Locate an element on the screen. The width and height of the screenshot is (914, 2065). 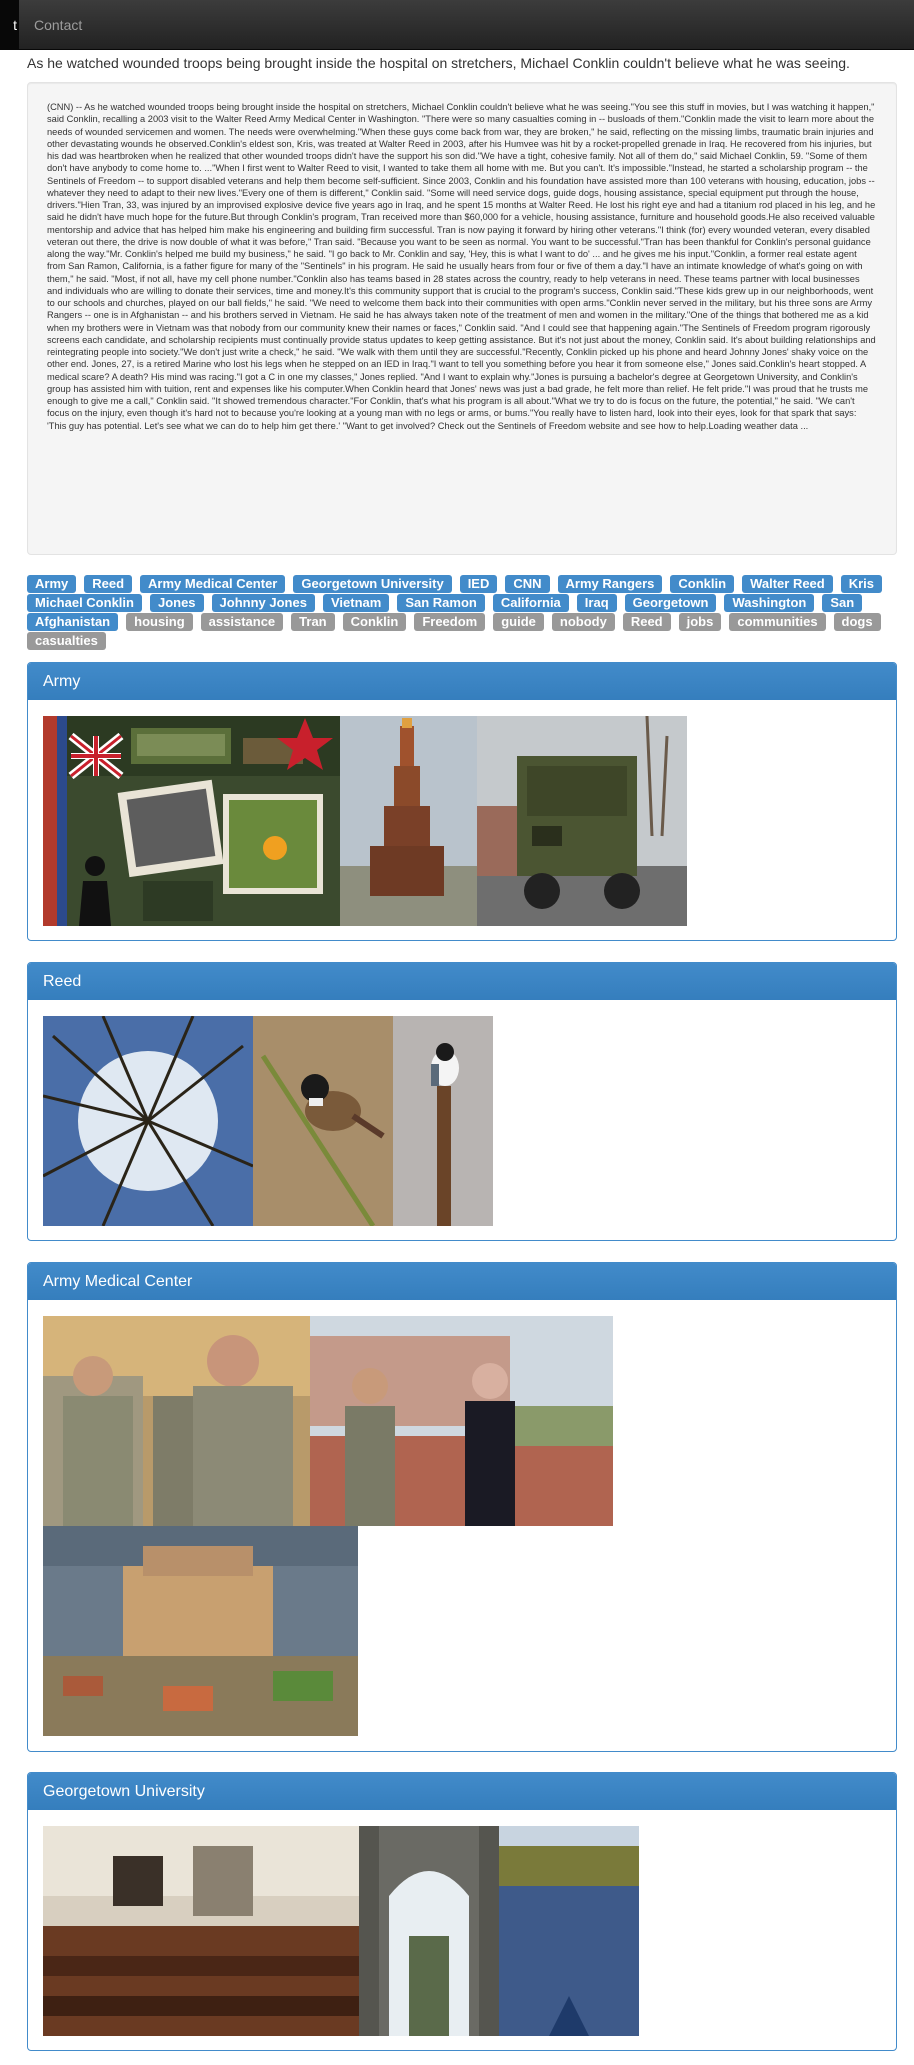
tag-johnny-jones: Johnny Jones is located at coordinates (263, 603).